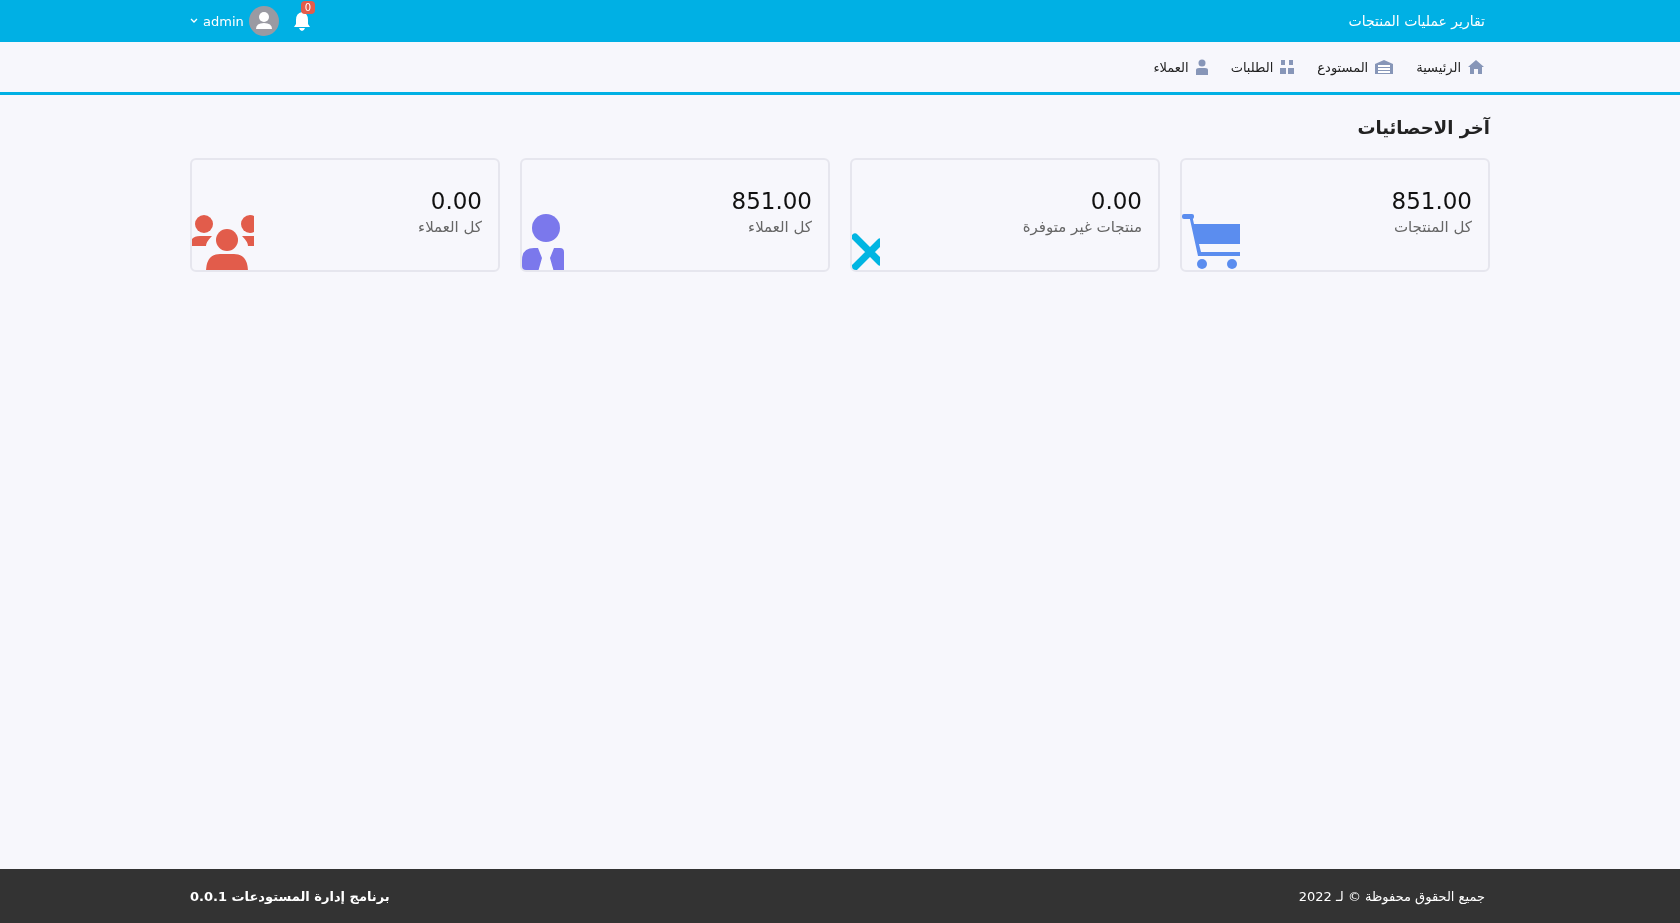 This screenshot has height=923, width=1680. I want to click on user-icon, so click(1201, 67).